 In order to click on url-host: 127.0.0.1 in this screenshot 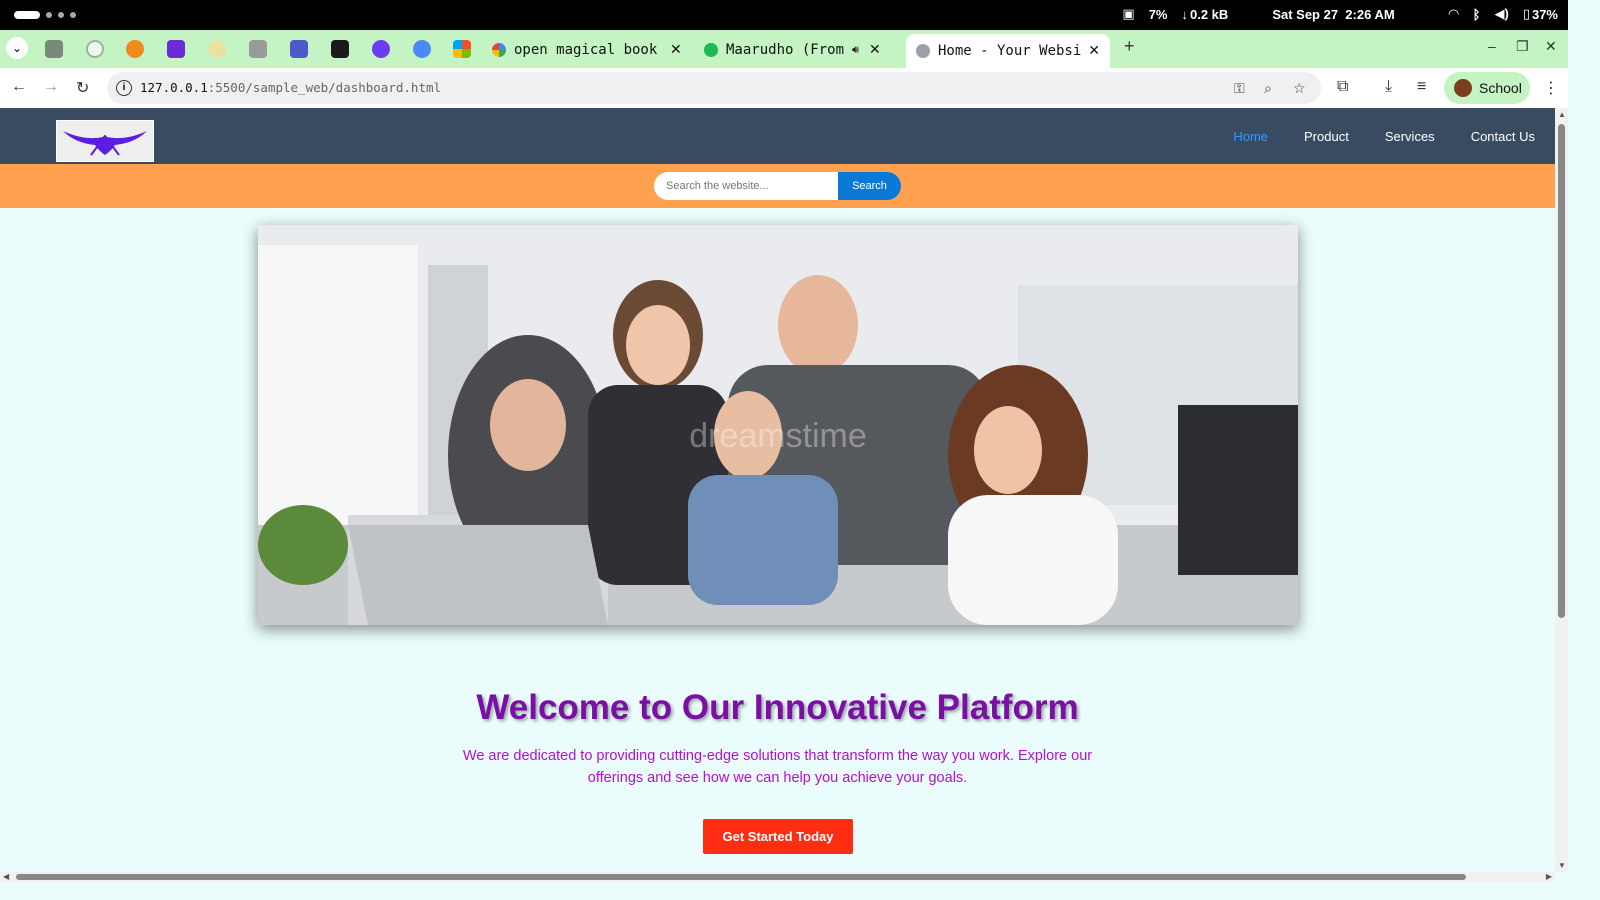, I will do `click(174, 87)`.